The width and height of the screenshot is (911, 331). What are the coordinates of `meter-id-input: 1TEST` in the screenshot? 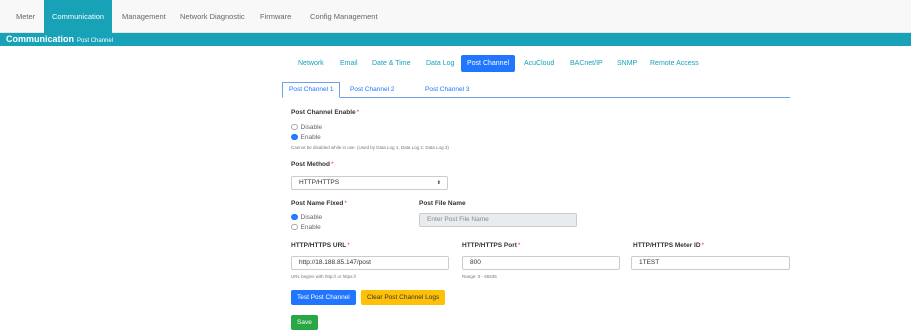 It's located at (710, 263).